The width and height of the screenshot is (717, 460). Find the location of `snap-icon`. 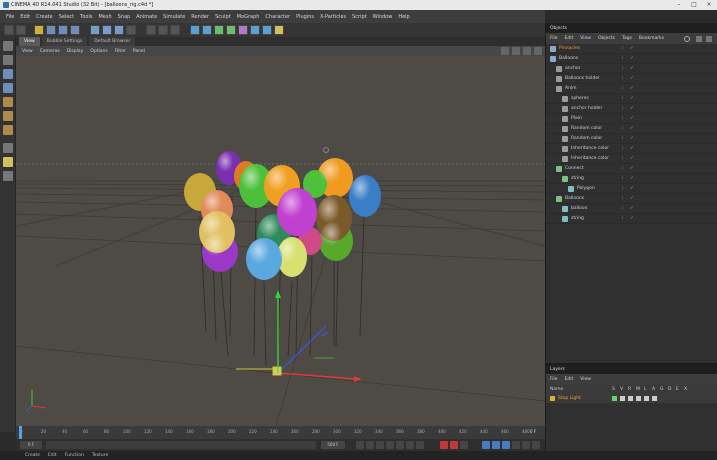

snap-icon is located at coordinates (8, 162).